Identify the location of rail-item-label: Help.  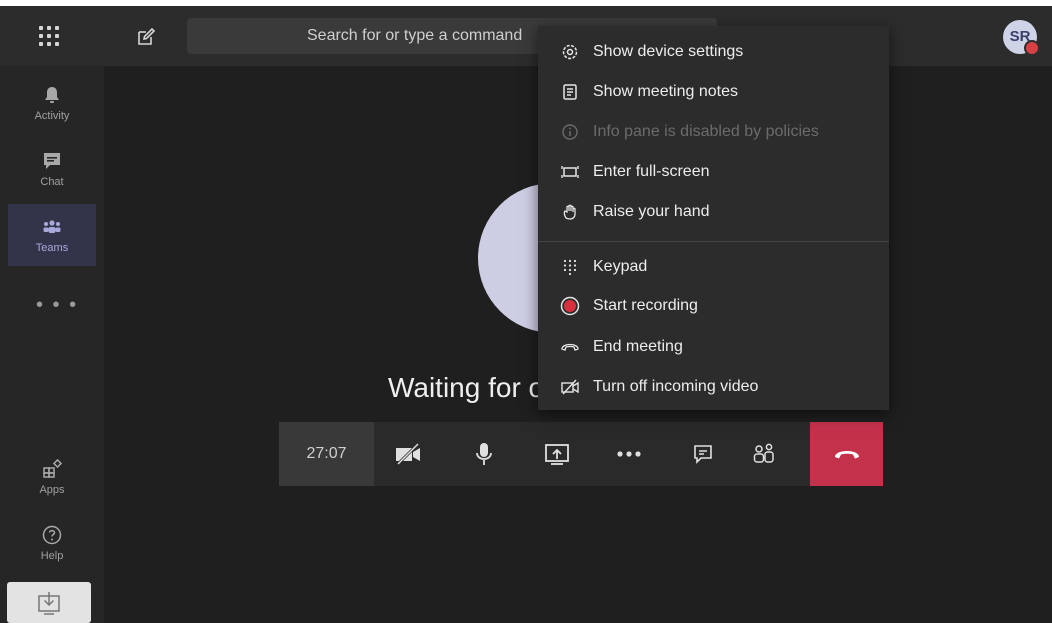
(52, 556).